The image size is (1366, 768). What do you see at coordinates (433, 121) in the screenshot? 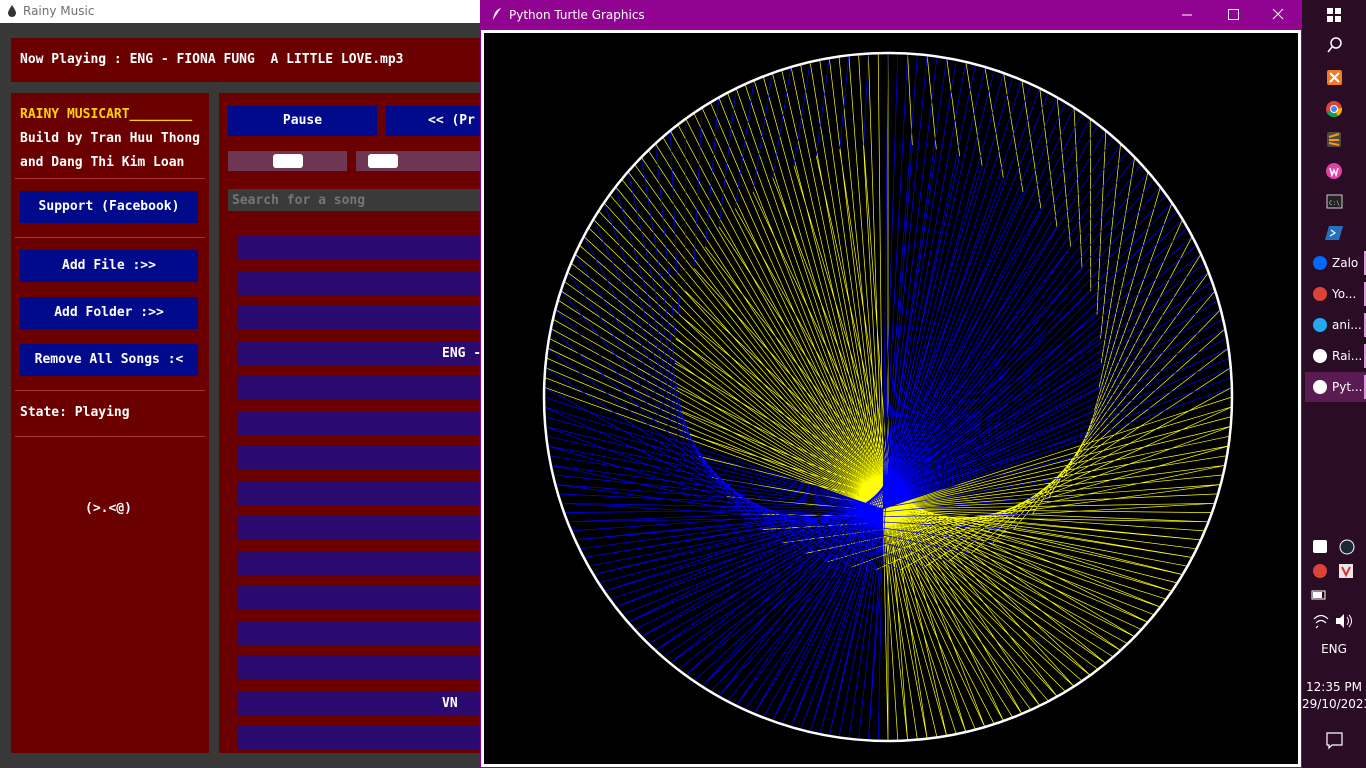
I see `previous-button: << (Pr` at bounding box center [433, 121].